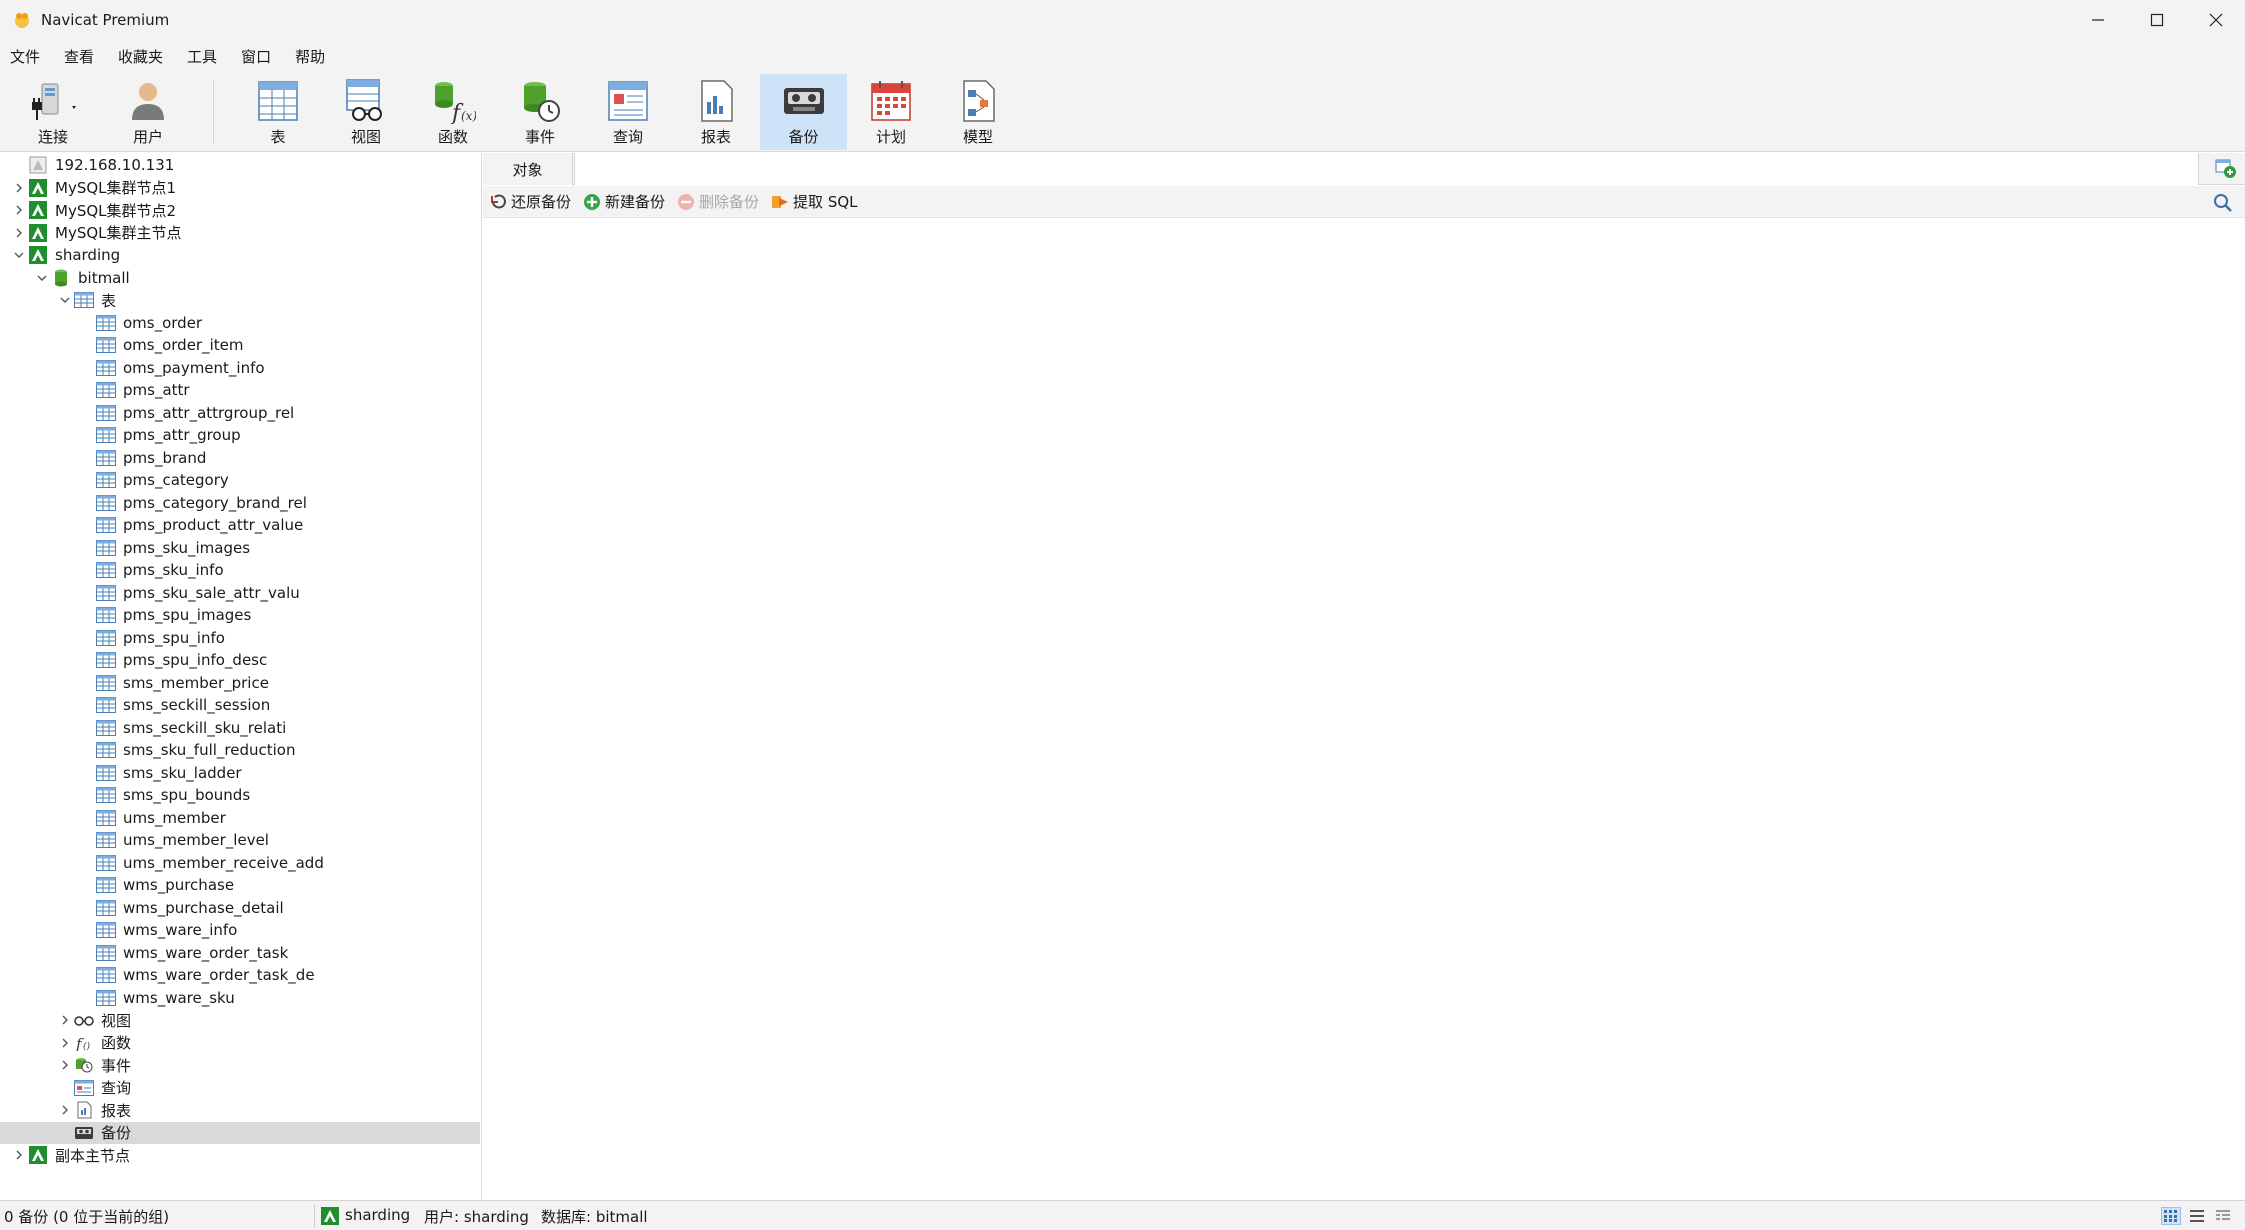 This screenshot has height=1230, width=2245. I want to click on tree-table-item: pms_spu_info, so click(240, 638).